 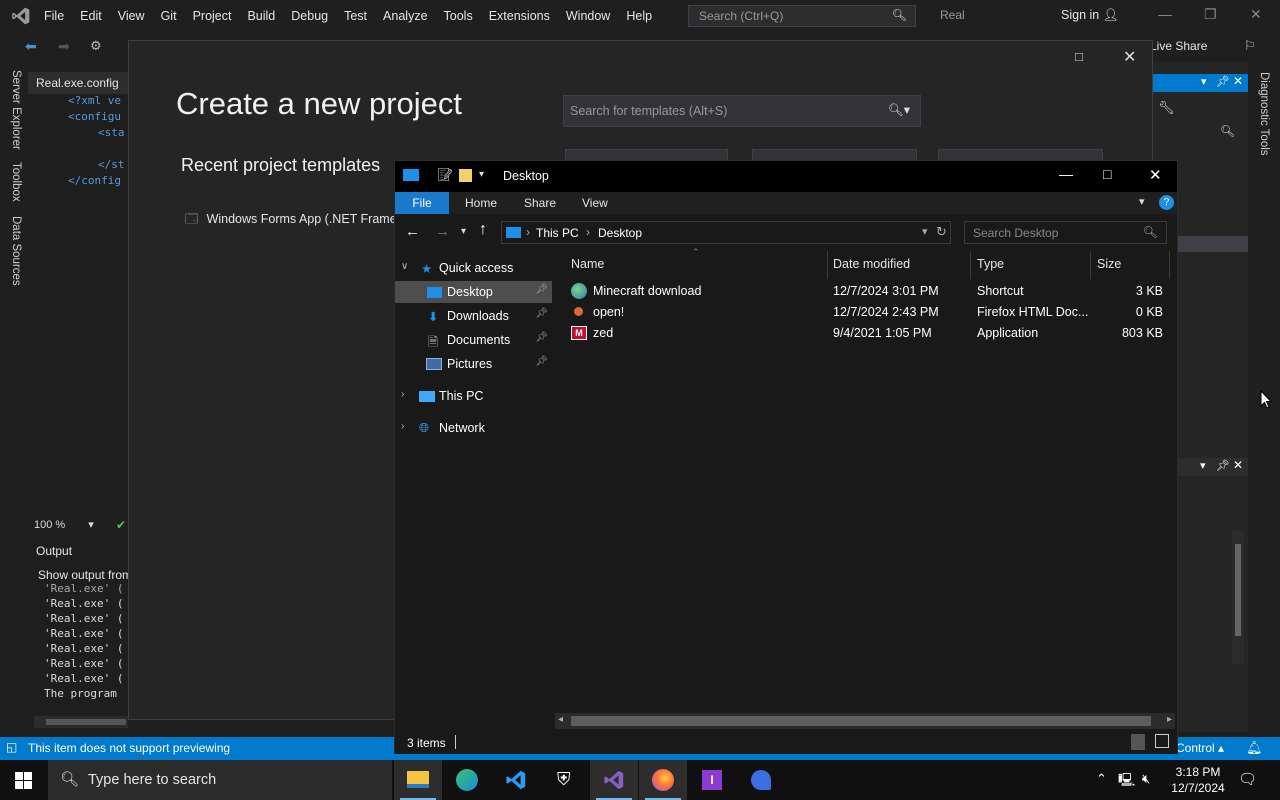 What do you see at coordinates (1166, 202) in the screenshot?
I see `help-icon: ?` at bounding box center [1166, 202].